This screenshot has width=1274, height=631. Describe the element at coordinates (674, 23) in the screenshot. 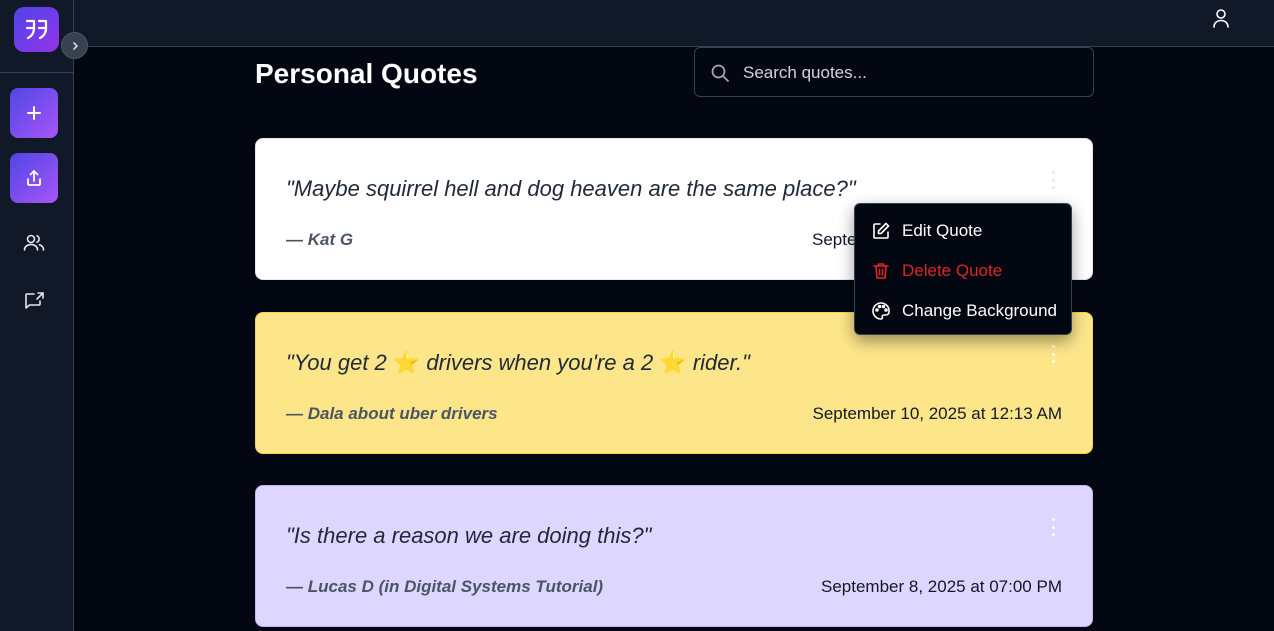

I see `top-bar` at that location.